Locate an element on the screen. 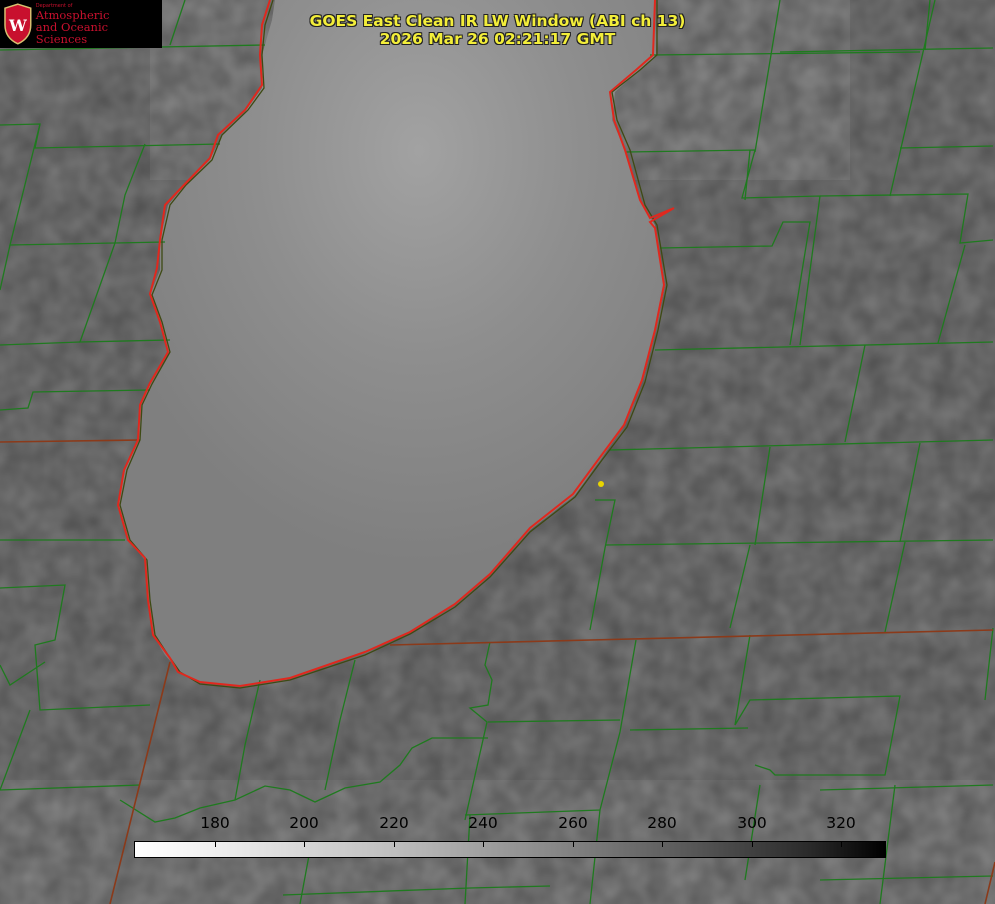  colorbar is located at coordinates (510, 849).